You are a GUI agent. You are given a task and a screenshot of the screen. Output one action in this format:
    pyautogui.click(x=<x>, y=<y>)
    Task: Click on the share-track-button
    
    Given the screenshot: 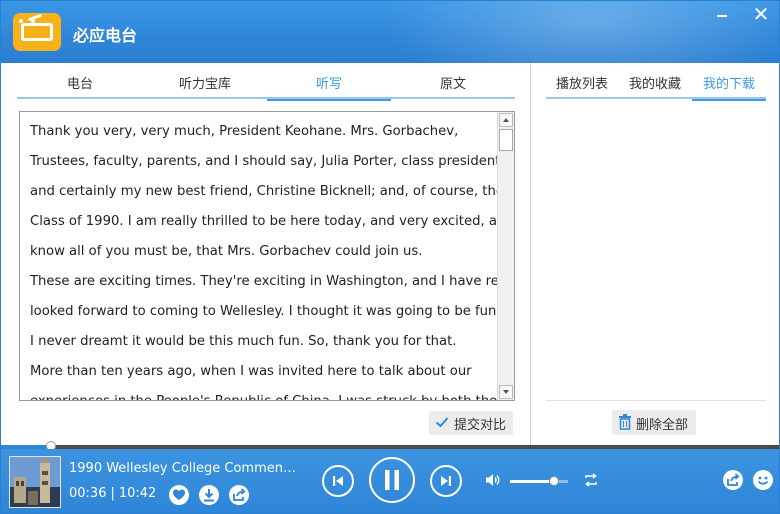 What is the action you would take?
    pyautogui.click(x=239, y=495)
    